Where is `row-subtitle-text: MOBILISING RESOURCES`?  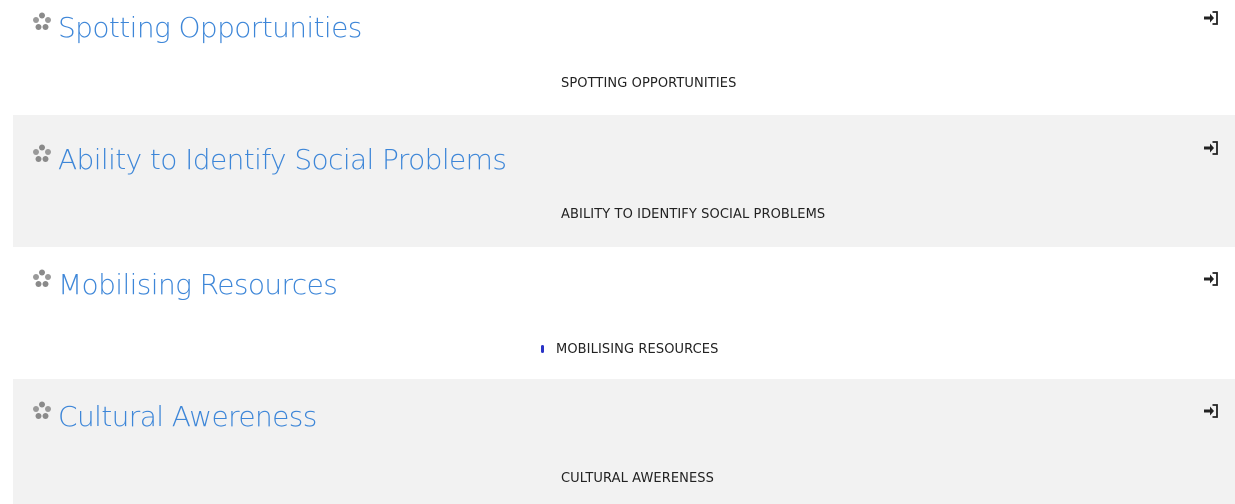
row-subtitle-text: MOBILISING RESOURCES is located at coordinates (637, 349).